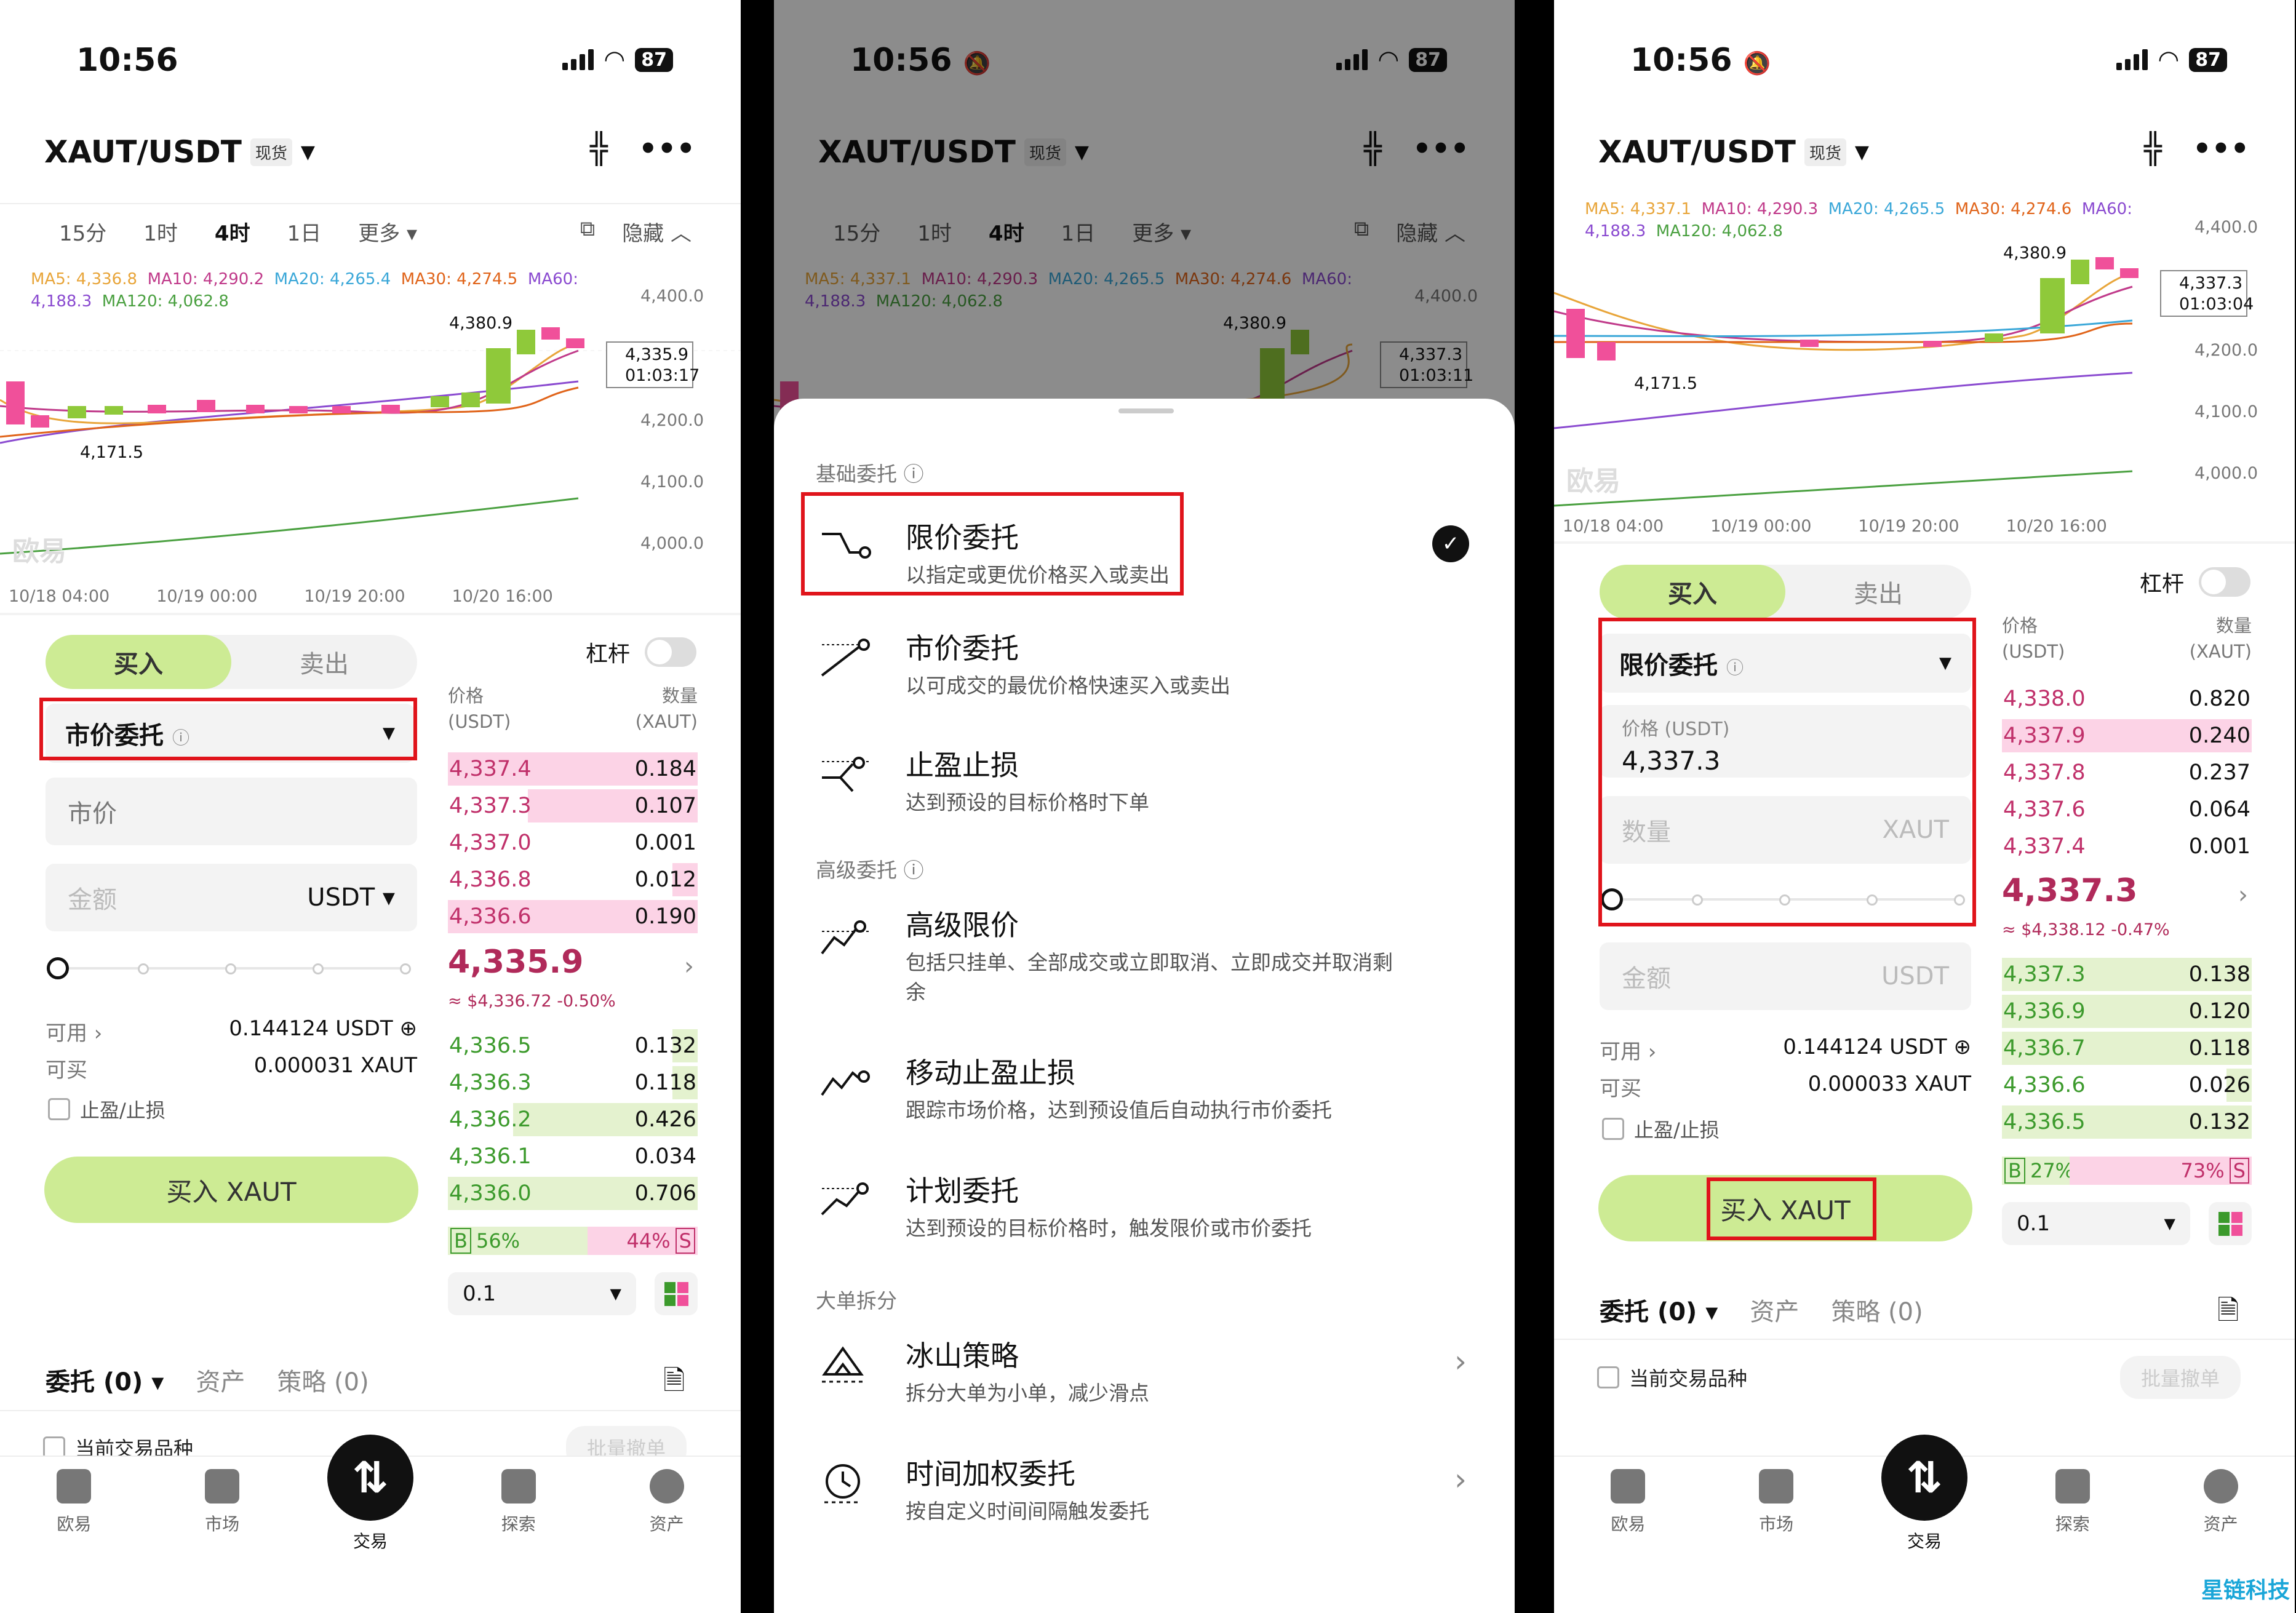 This screenshot has height=1613, width=2296. I want to click on trigger-order-icon, so click(846, 1199).